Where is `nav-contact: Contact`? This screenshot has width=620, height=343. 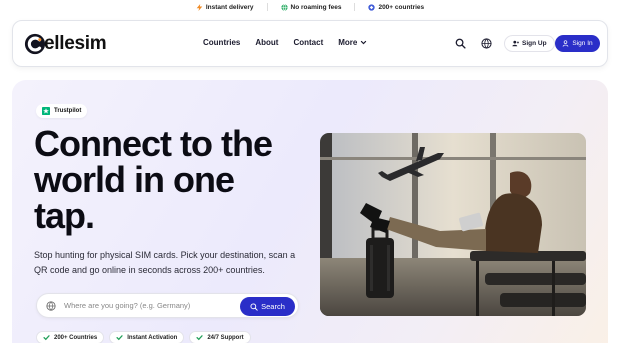 nav-contact: Contact is located at coordinates (308, 42).